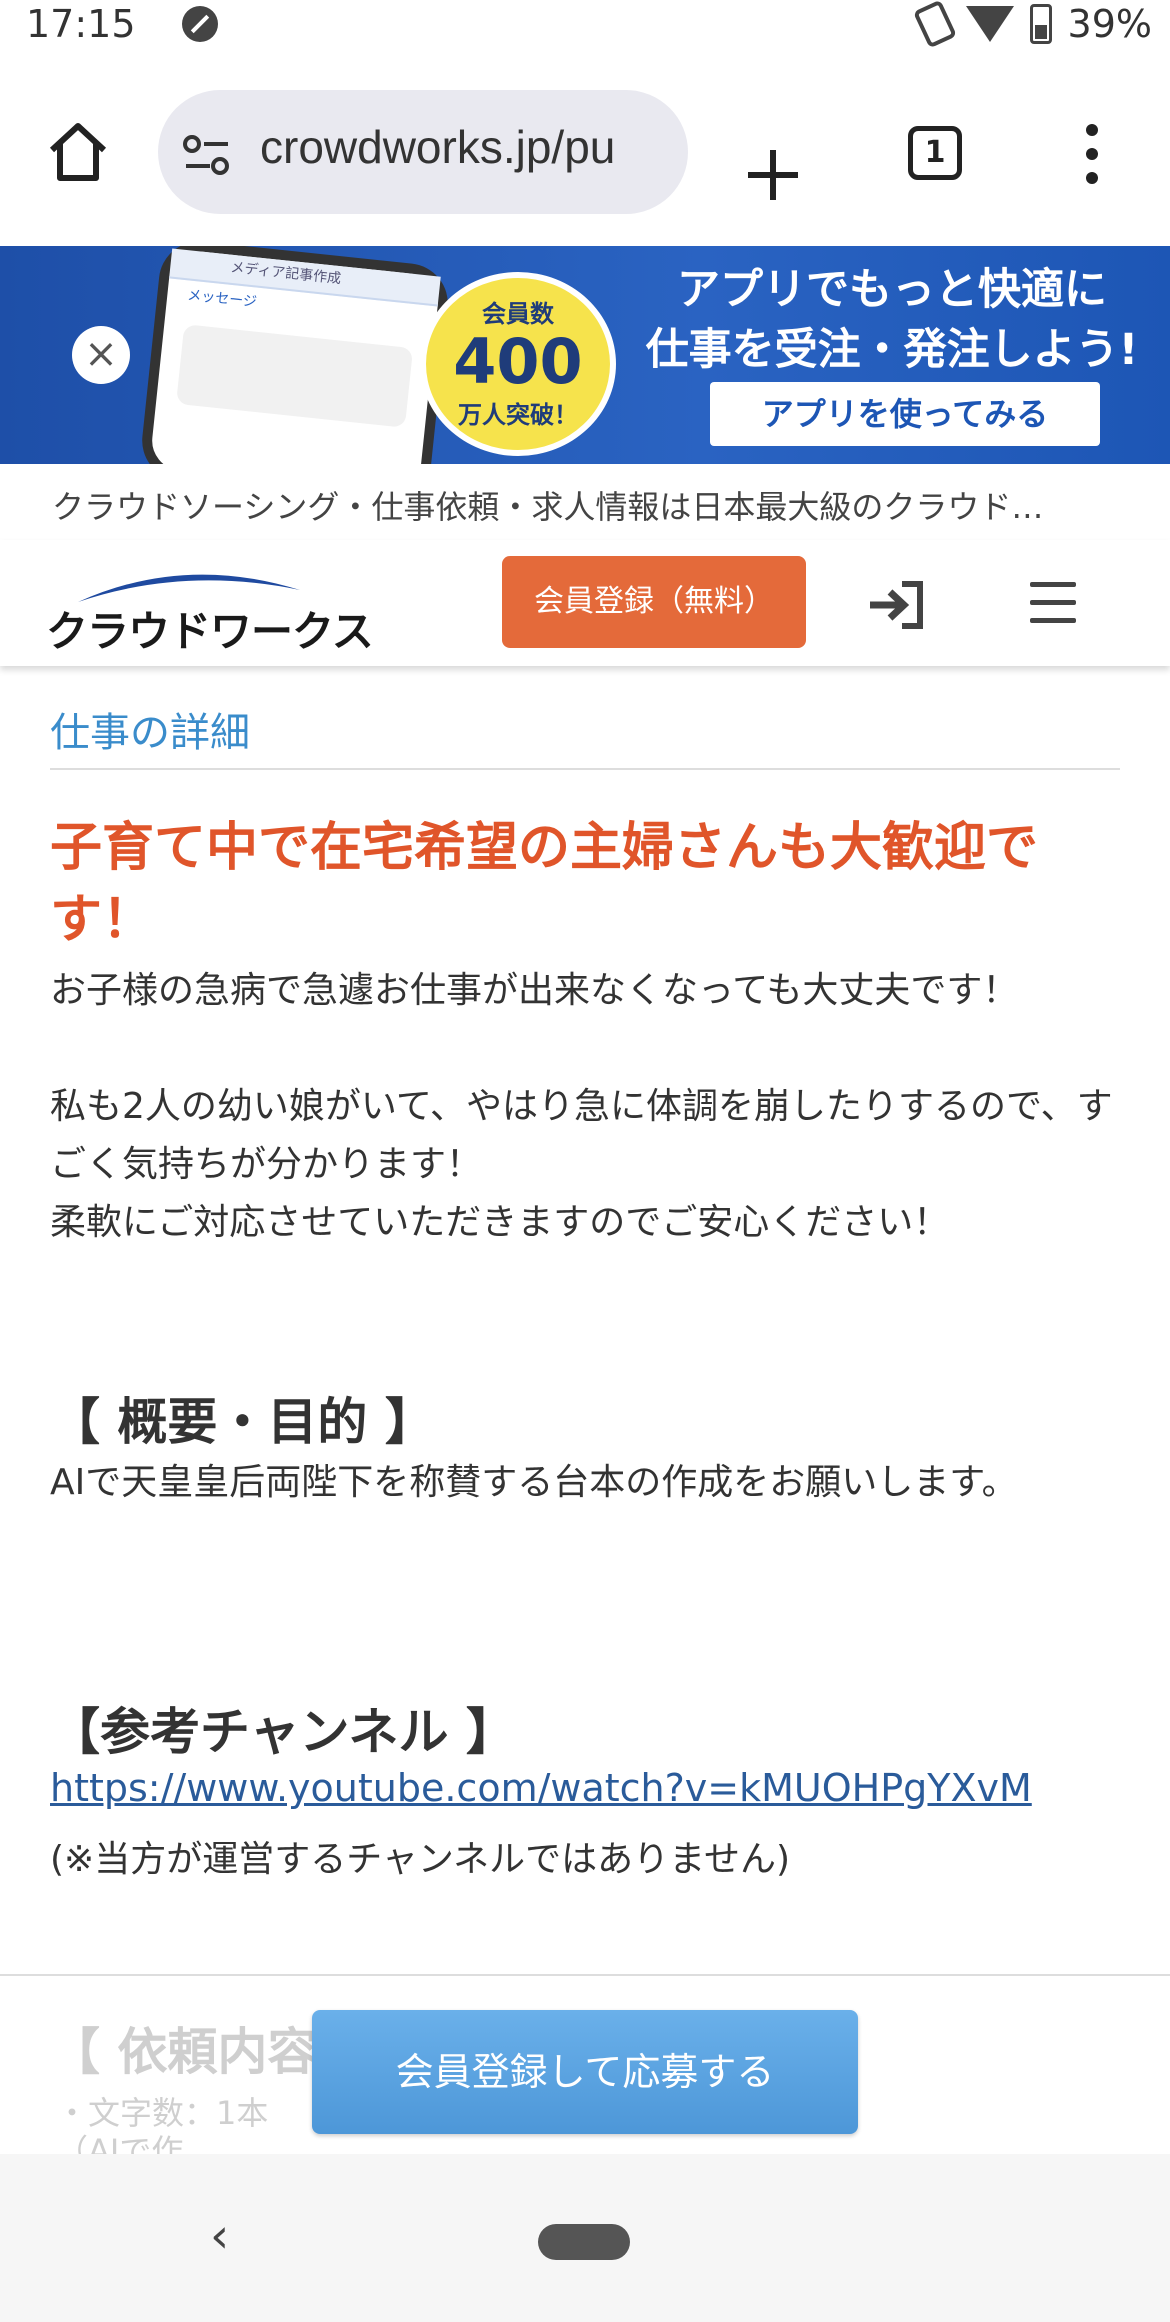 The height and width of the screenshot is (2322, 1170). I want to click on banner-headline-line1: アプリでもっと快適に, so click(892, 290).